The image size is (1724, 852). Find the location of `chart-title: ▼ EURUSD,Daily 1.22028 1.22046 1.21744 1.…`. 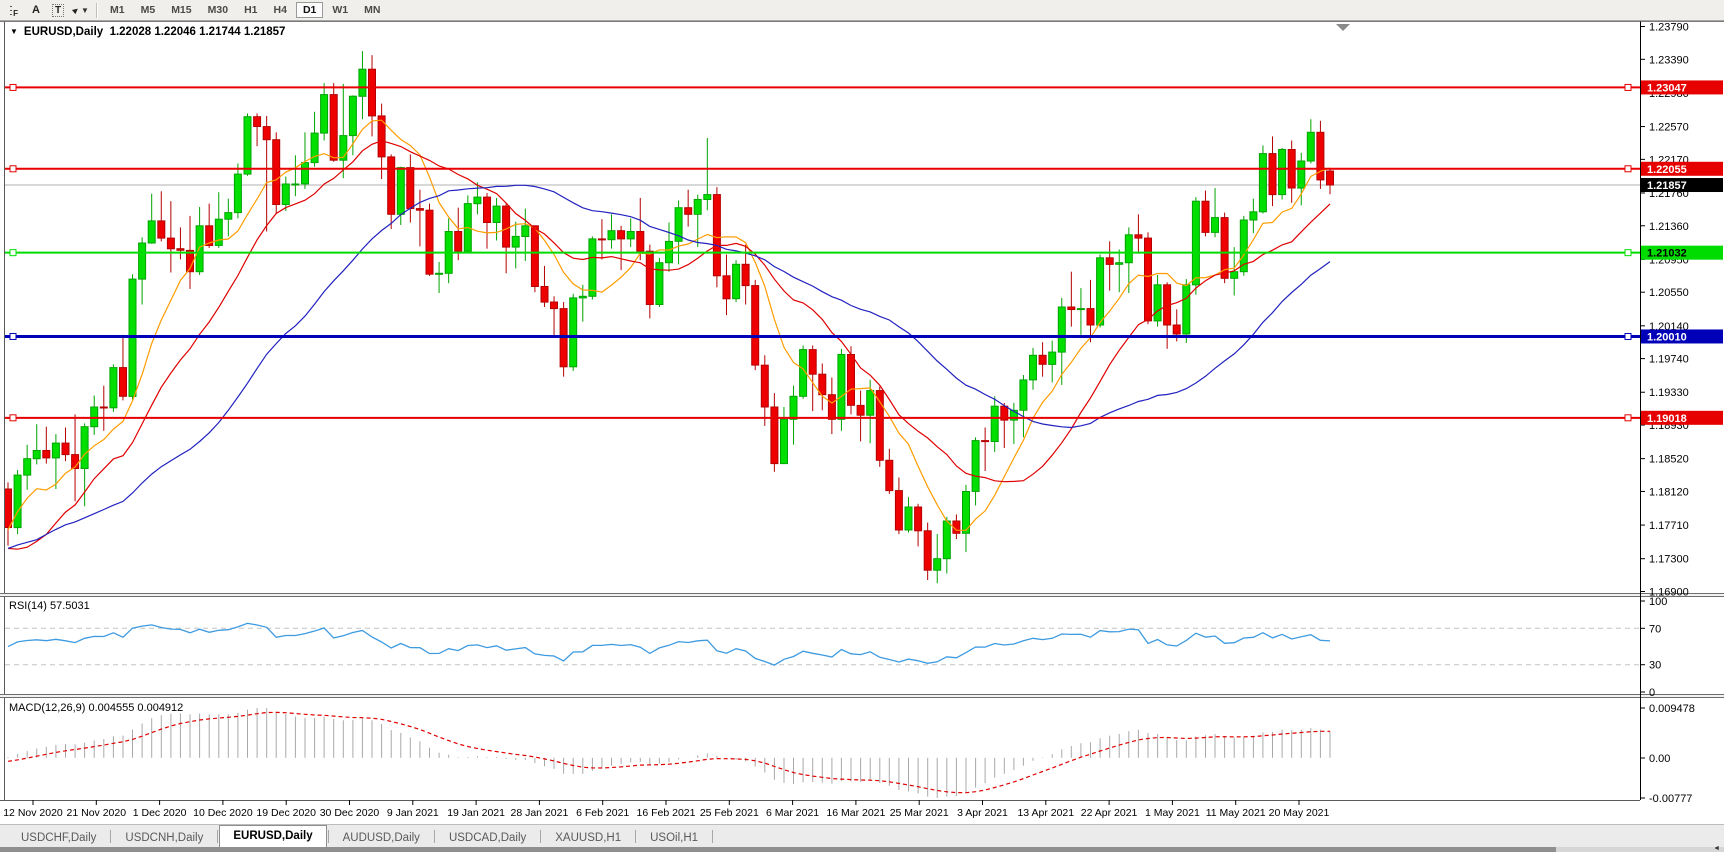

chart-title: ▼ EURUSD,Daily 1.22028 1.22046 1.21744 1.… is located at coordinates (147, 32).